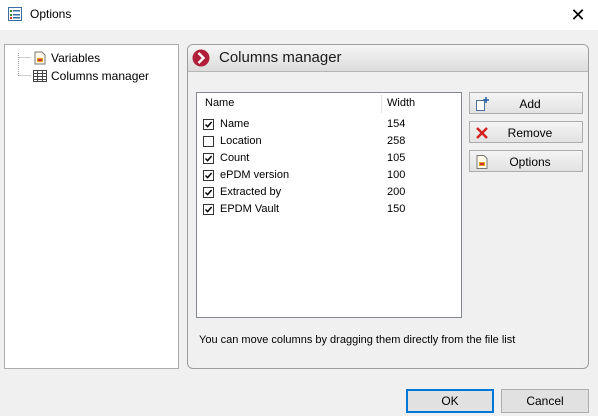 The width and height of the screenshot is (598, 416). I want to click on row-name: Count, so click(235, 158).